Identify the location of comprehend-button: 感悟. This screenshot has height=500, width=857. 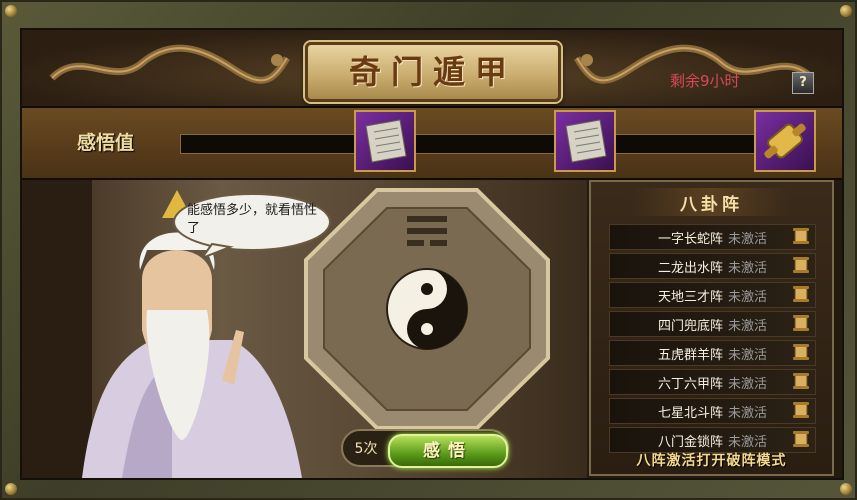
(448, 451).